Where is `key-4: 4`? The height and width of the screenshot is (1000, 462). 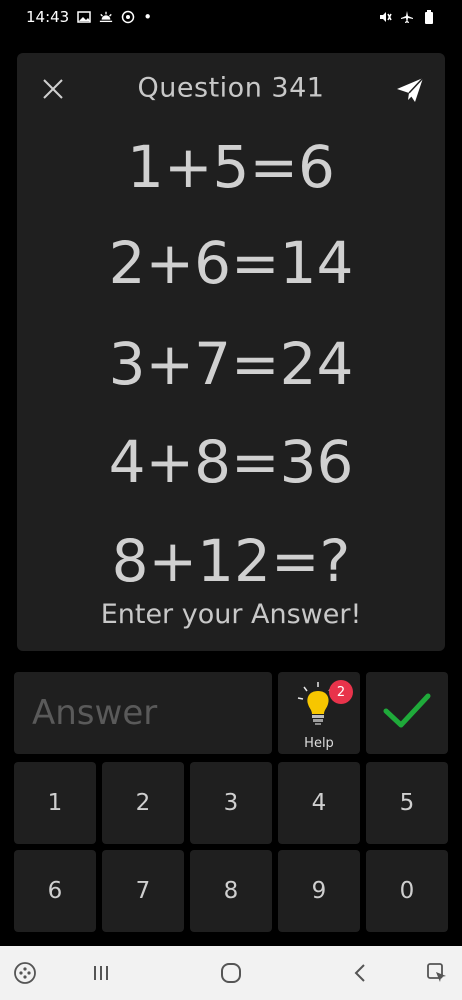
key-4: 4 is located at coordinates (319, 803).